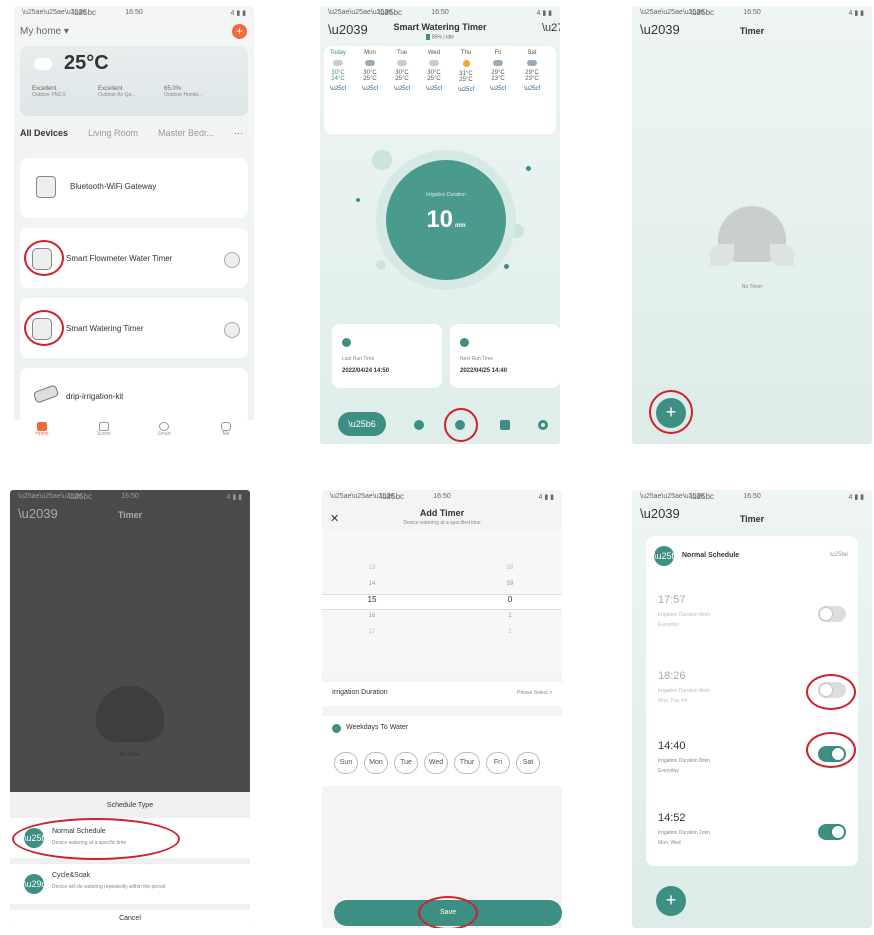 This screenshot has width=874, height=935. I want to click on weekday-thur: Thur, so click(467, 763).